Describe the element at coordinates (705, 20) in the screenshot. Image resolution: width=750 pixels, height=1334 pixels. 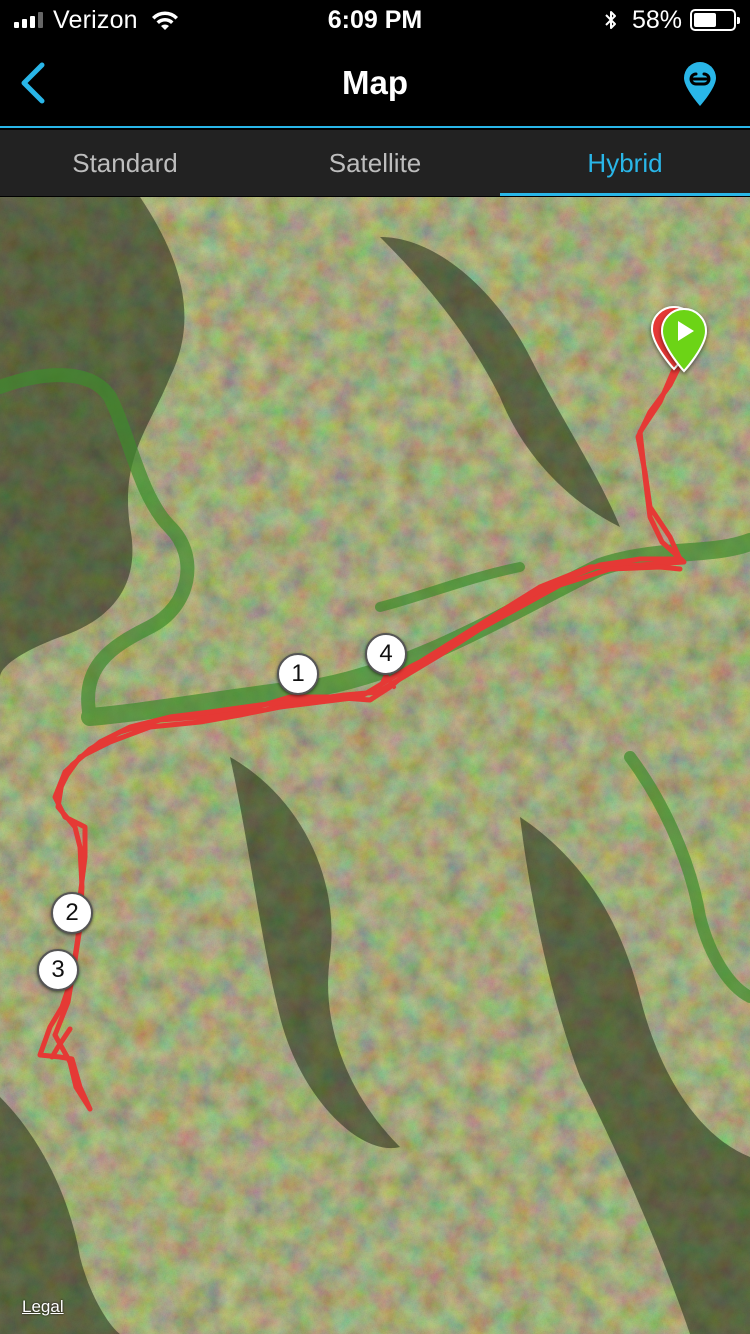
I see `battery-fill` at that location.